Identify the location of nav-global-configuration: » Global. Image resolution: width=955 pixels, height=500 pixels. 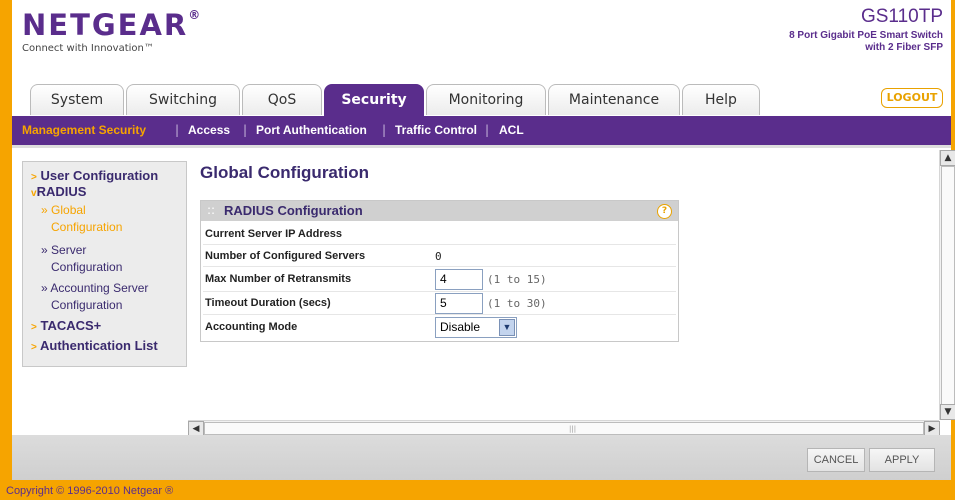
(63, 210).